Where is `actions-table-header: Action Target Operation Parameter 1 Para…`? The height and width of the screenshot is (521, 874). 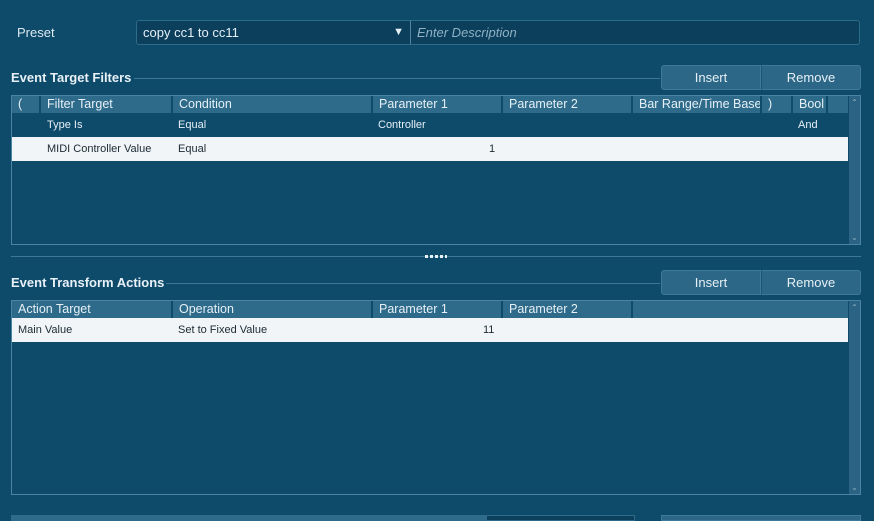 actions-table-header: Action Target Operation Parameter 1 Para… is located at coordinates (430, 309).